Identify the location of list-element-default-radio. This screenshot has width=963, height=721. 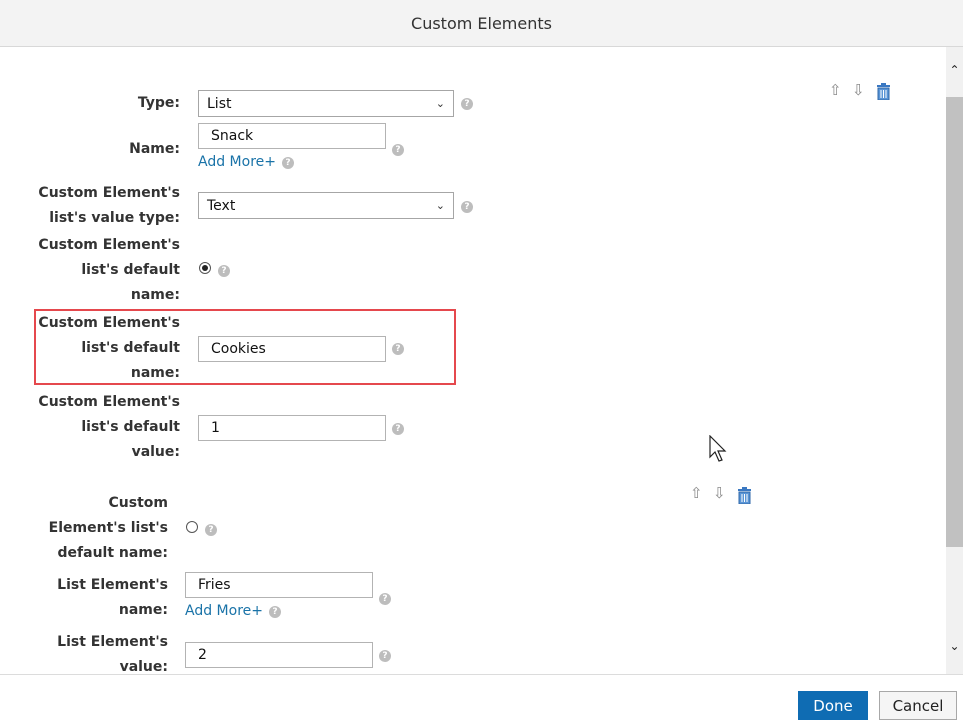
(192, 527).